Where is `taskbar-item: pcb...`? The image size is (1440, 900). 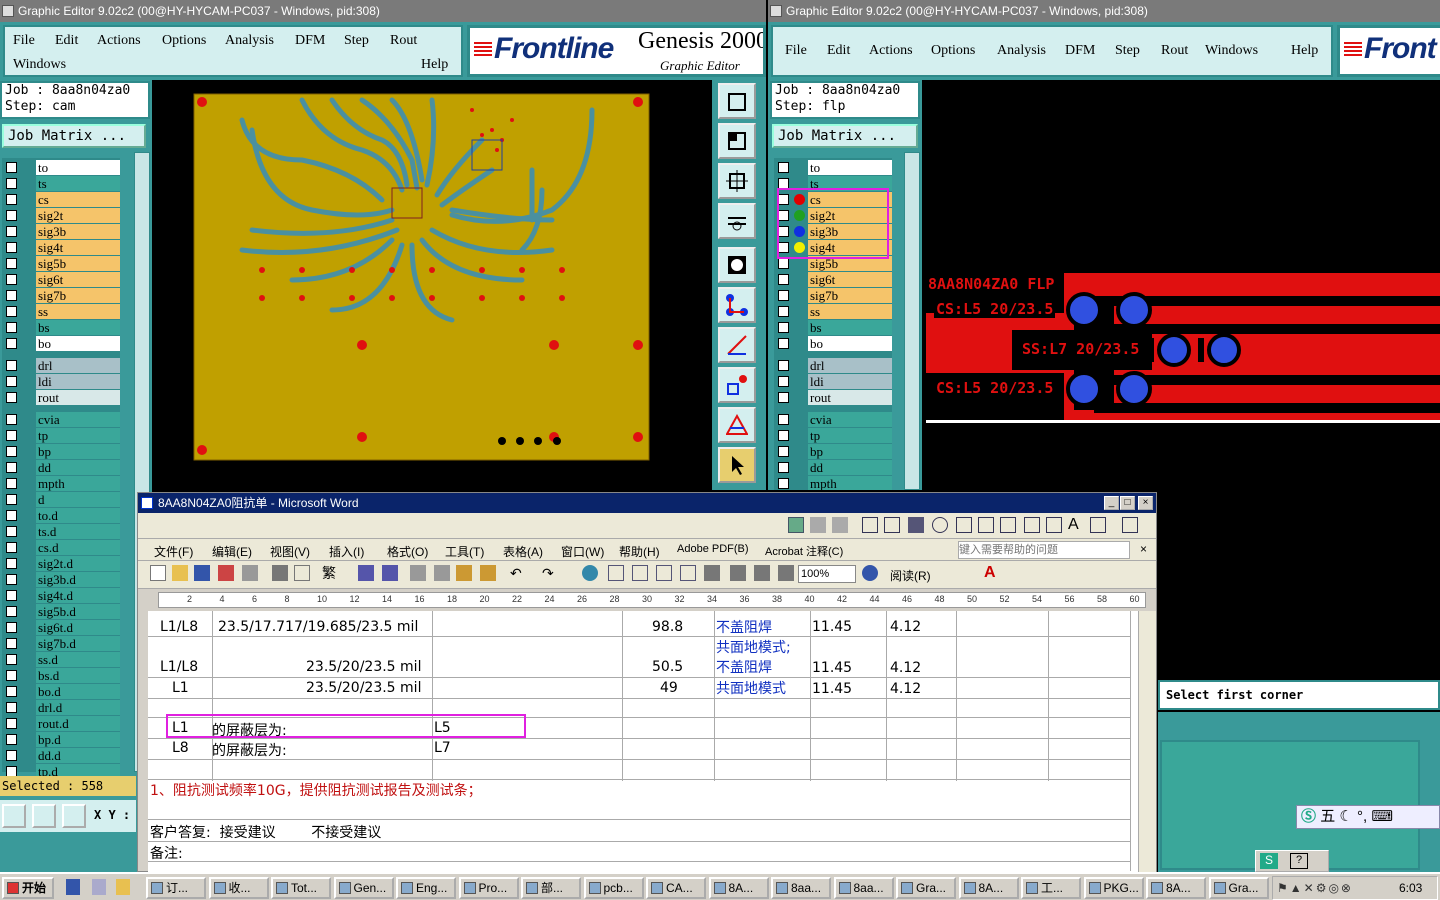 taskbar-item: pcb... is located at coordinates (613, 888).